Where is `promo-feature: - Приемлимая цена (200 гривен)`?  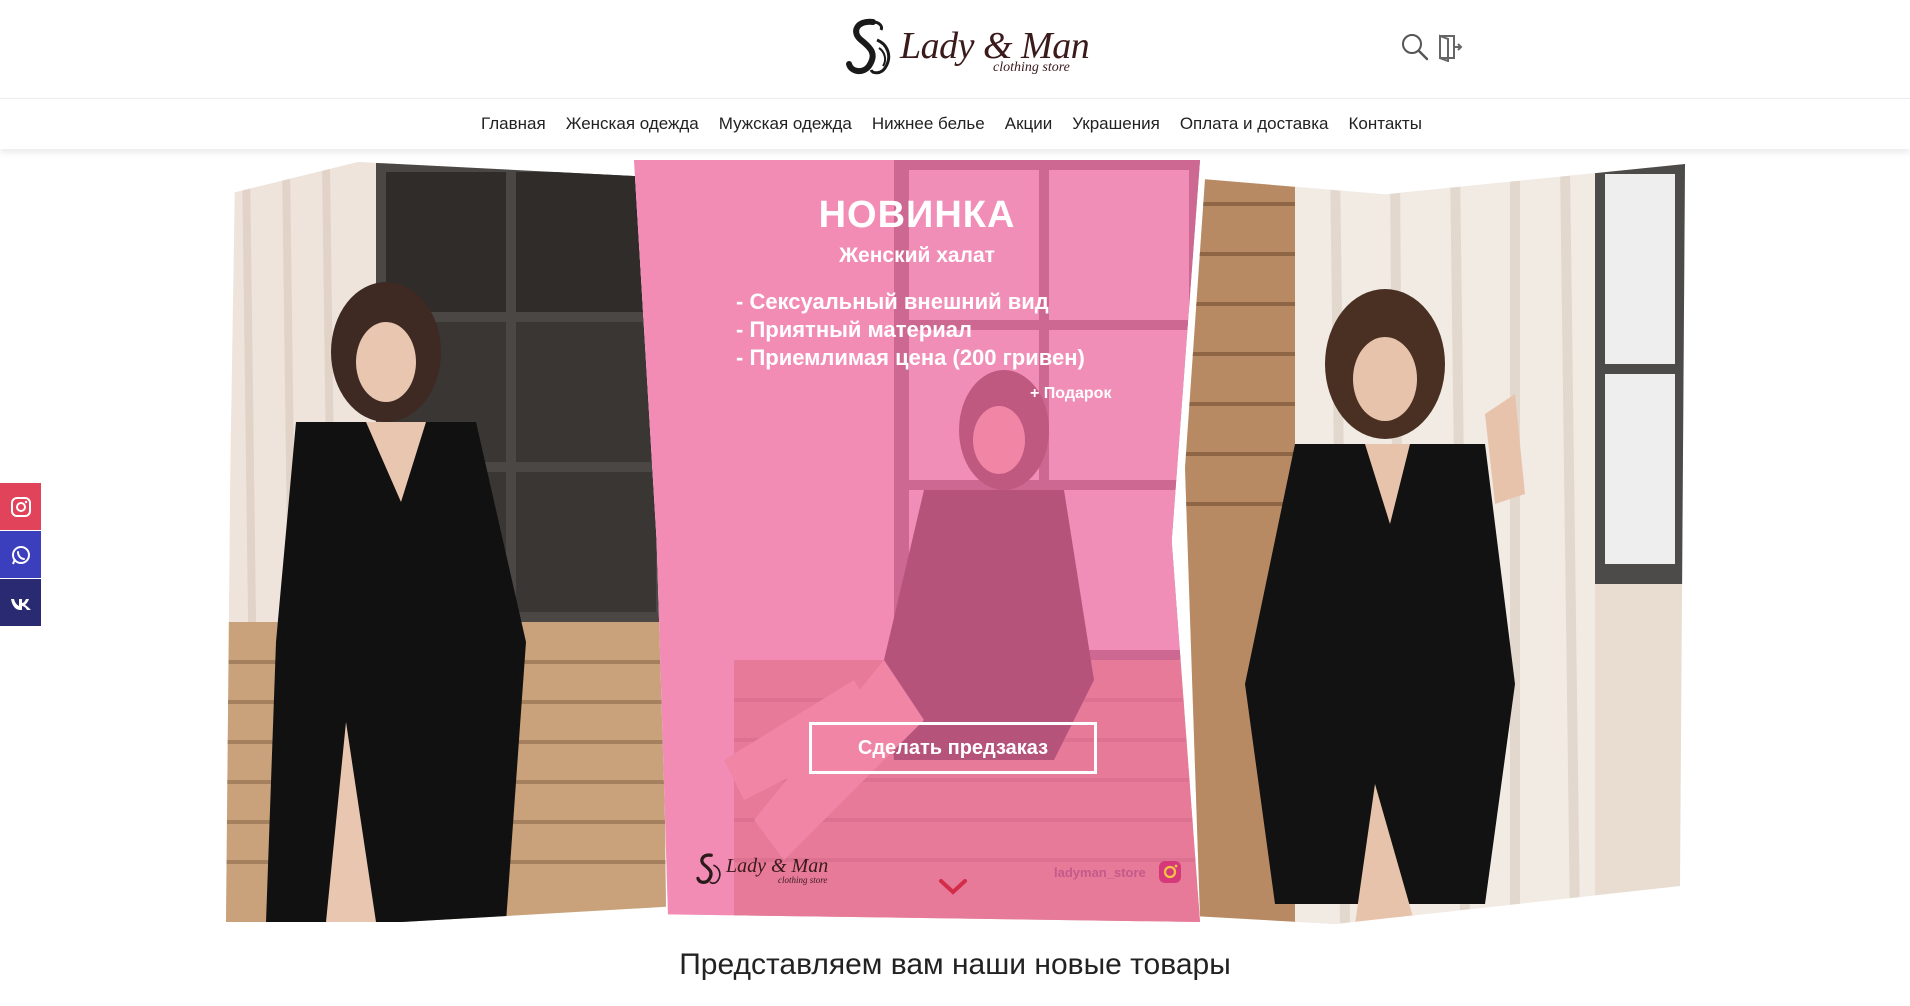 promo-feature: - Приемлимая цена (200 гривен) is located at coordinates (910, 357).